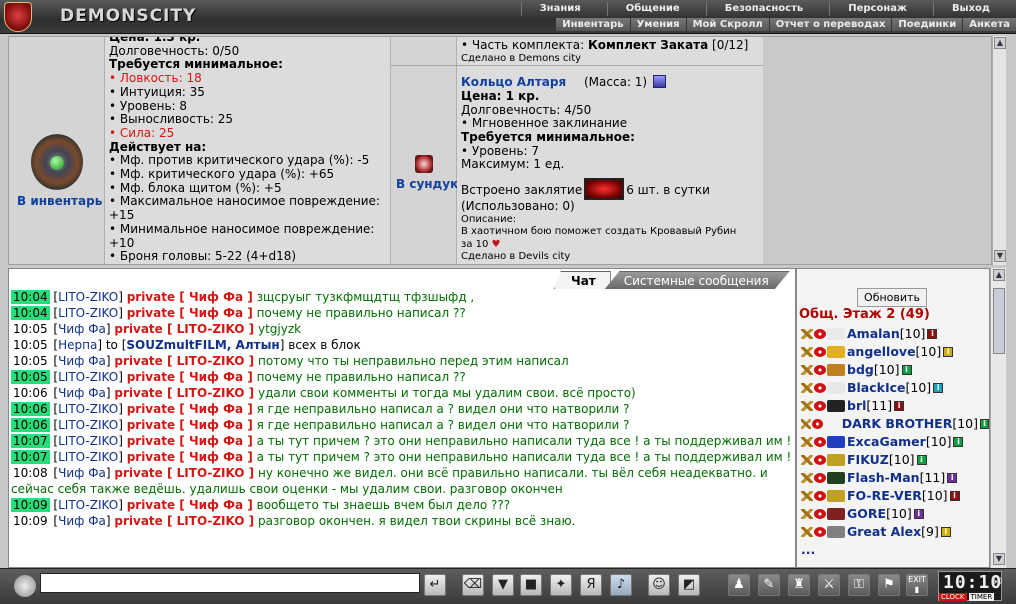  What do you see at coordinates (889, 585) in the screenshot?
I see `flag-icon: ⚑` at bounding box center [889, 585].